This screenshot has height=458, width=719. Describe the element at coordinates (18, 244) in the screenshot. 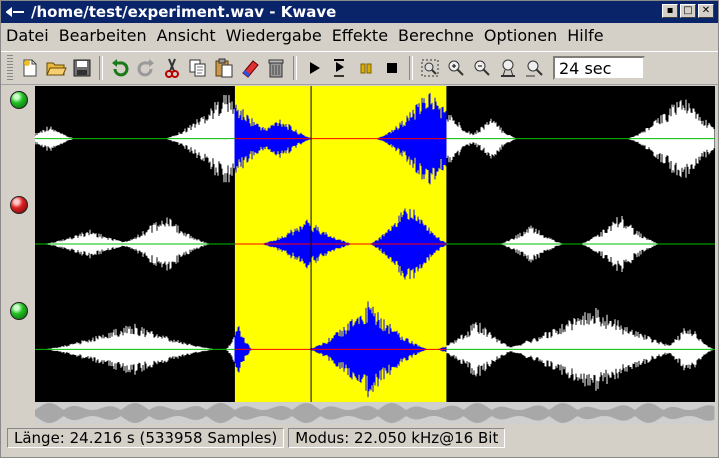

I see `track-controls-panel` at that location.